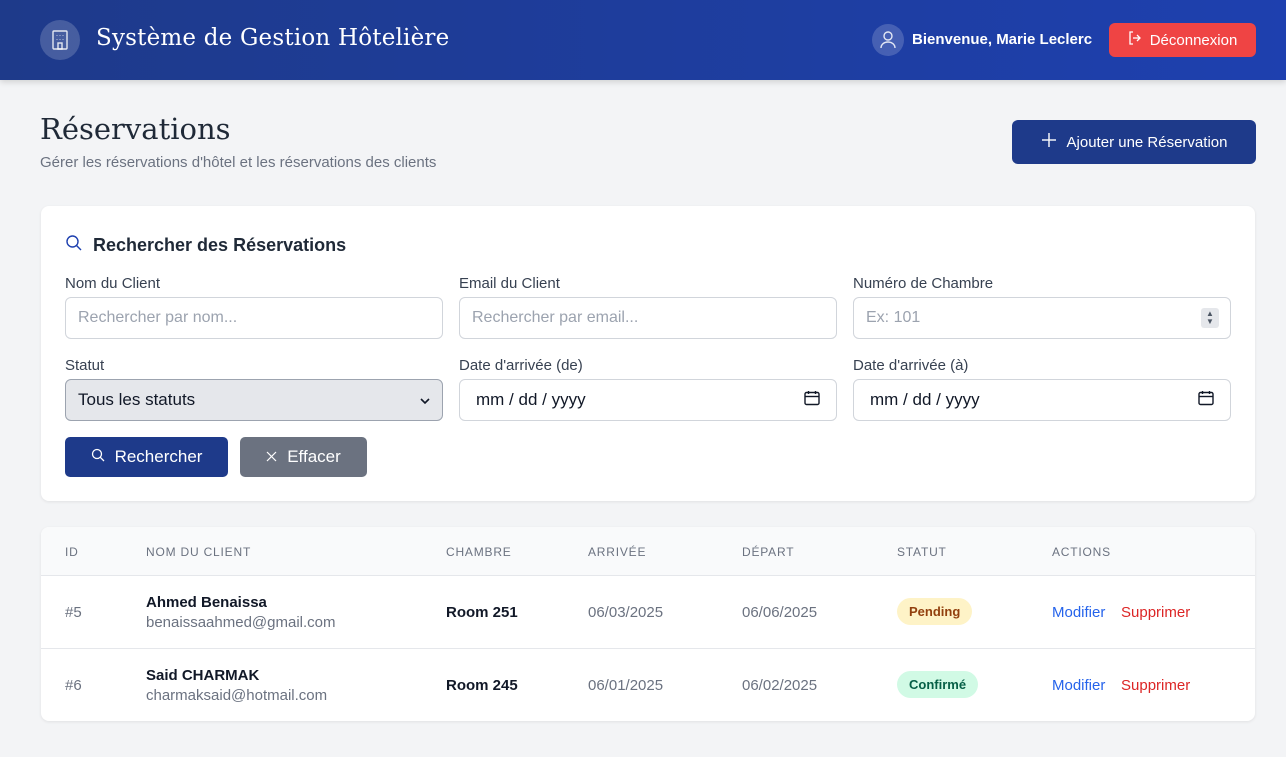 This screenshot has width=1286, height=757. What do you see at coordinates (922, 552) in the screenshot?
I see `column-header-status: STATUT` at bounding box center [922, 552].